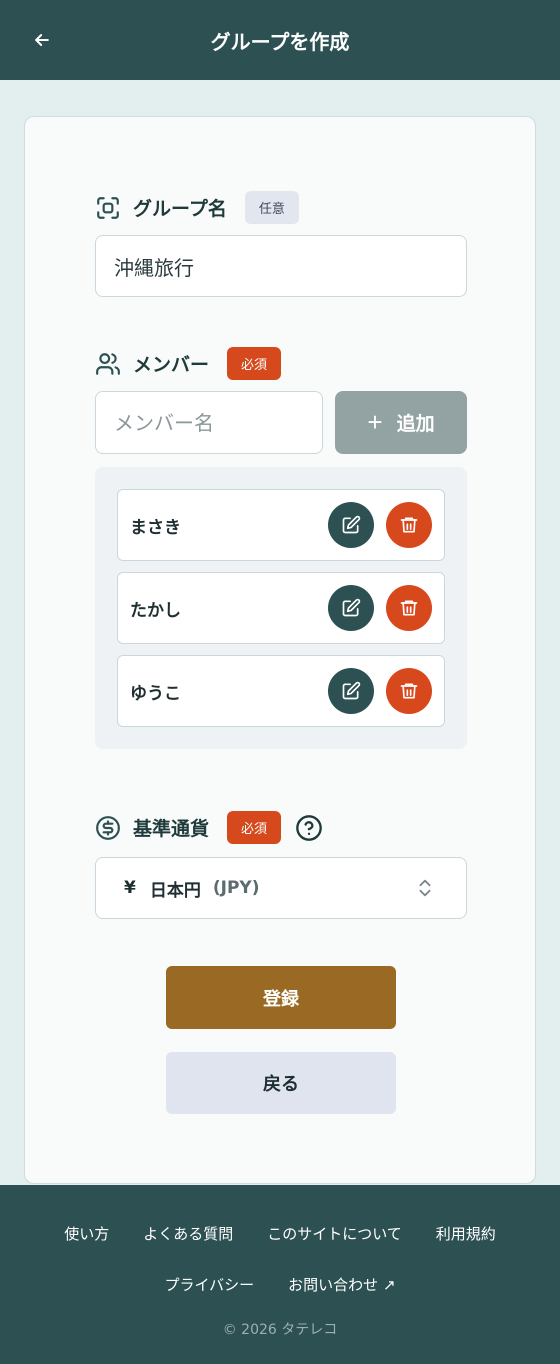  I want to click on footer-links-row1: 使い方 よくある質問 このサイトについて 利用規約, so click(280, 1233).